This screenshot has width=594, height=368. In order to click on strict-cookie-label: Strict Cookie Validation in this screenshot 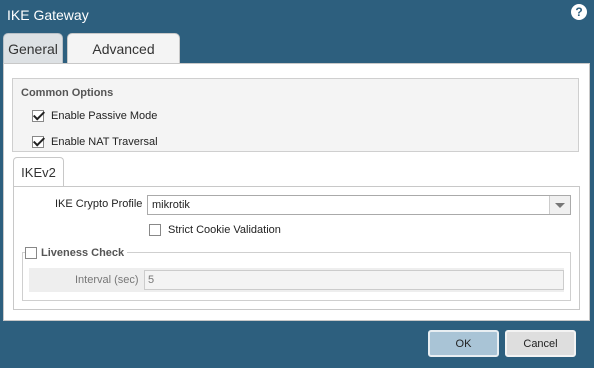, I will do `click(224, 230)`.